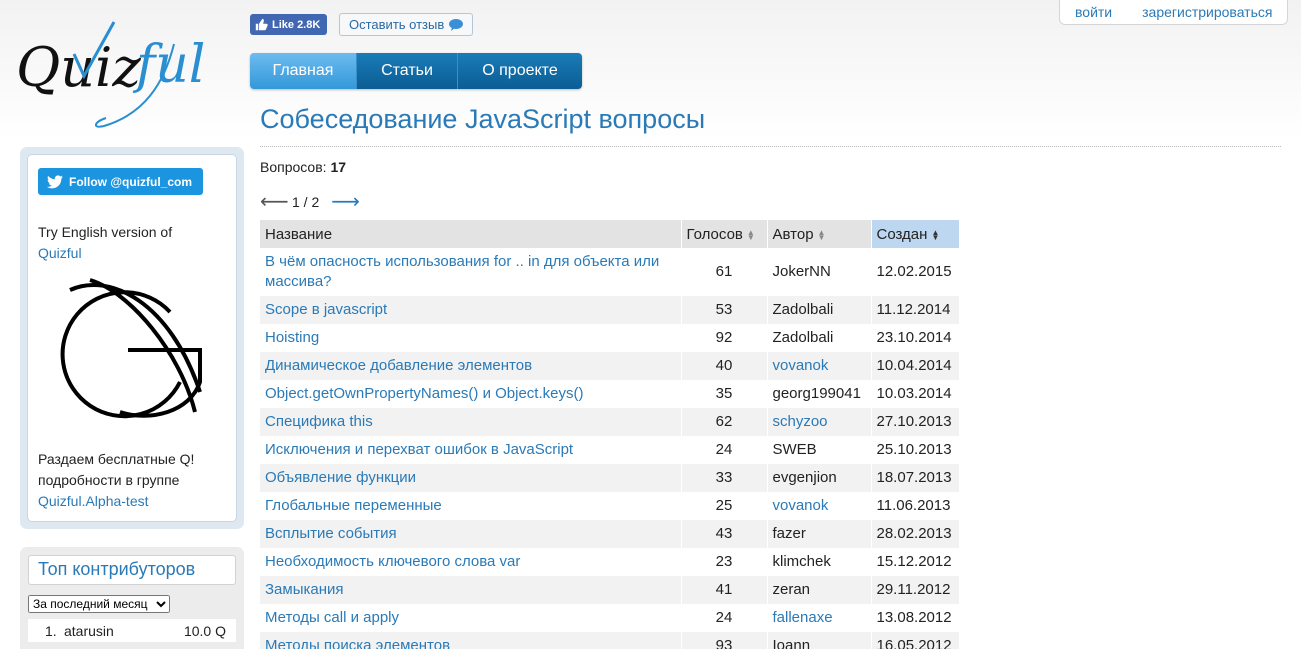 This screenshot has height=649, width=1301. What do you see at coordinates (800, 421) in the screenshot?
I see `author-link: schyzoo` at bounding box center [800, 421].